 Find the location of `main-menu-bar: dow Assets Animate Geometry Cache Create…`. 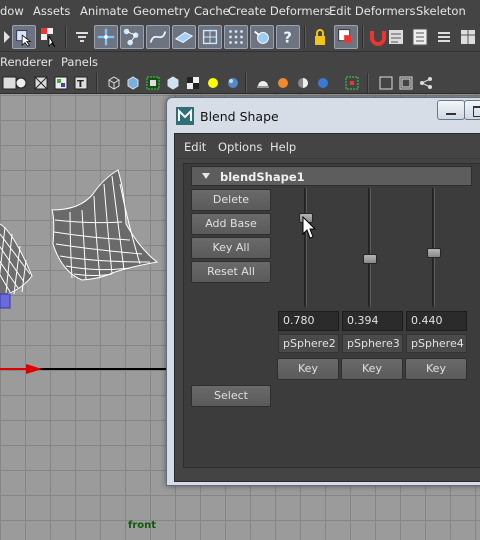

main-menu-bar: dow Assets Animate Geometry Cache Create… is located at coordinates (240, 11).